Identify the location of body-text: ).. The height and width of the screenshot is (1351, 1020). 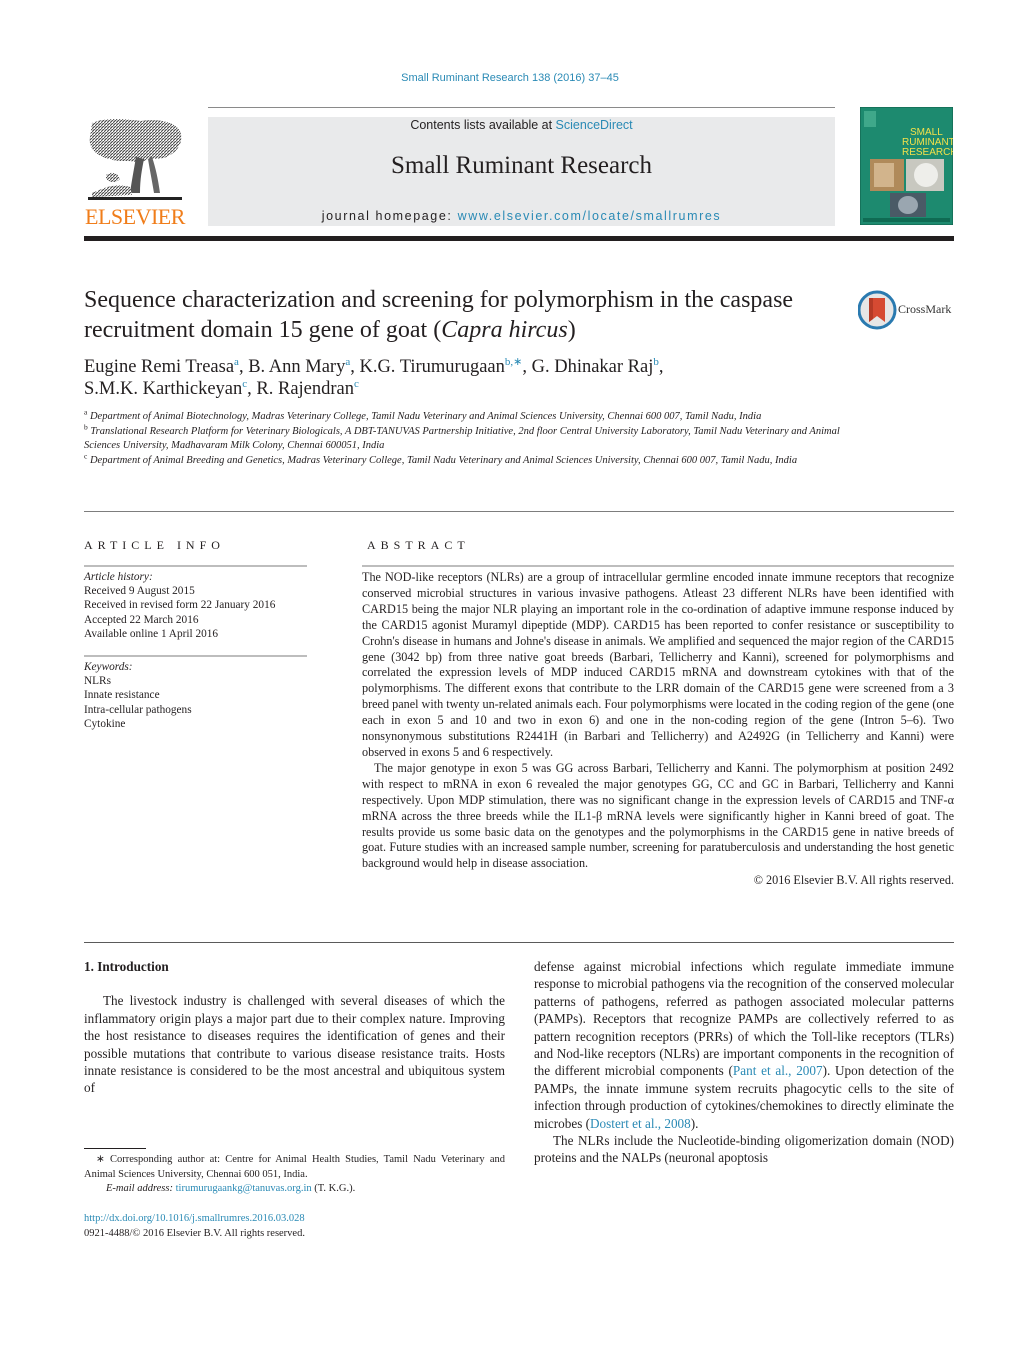
(694, 1123).